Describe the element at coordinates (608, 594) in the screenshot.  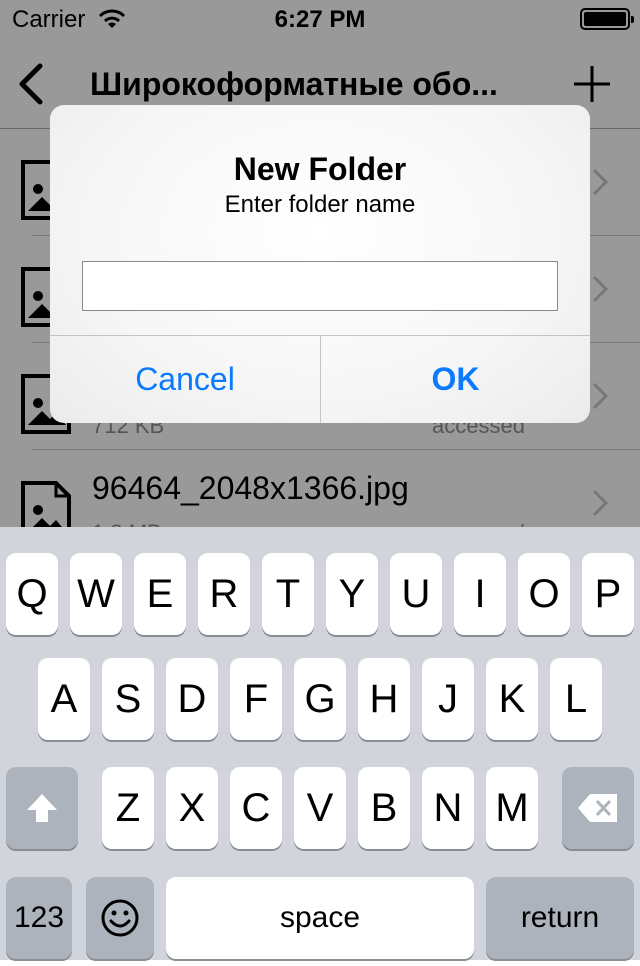
I see `key-p: P` at that location.